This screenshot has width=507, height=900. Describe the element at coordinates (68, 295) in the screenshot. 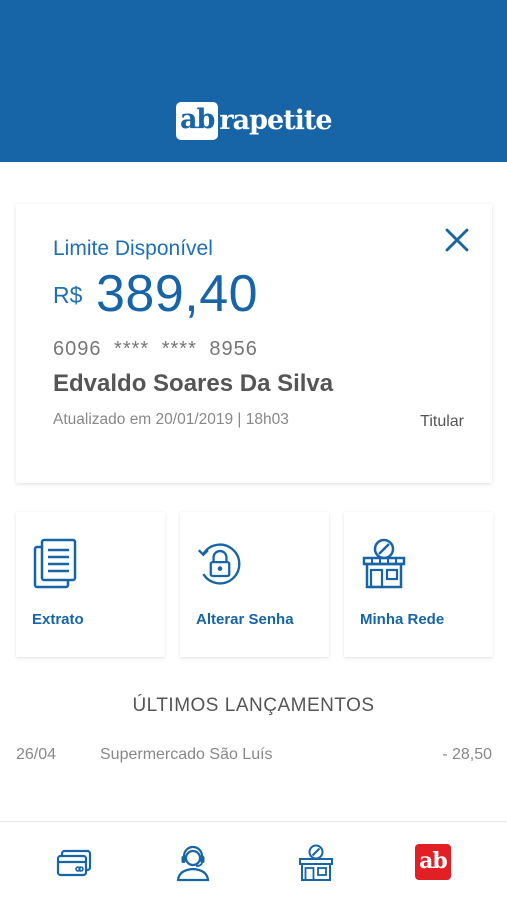

I see `currency-symbol: R$` at that location.